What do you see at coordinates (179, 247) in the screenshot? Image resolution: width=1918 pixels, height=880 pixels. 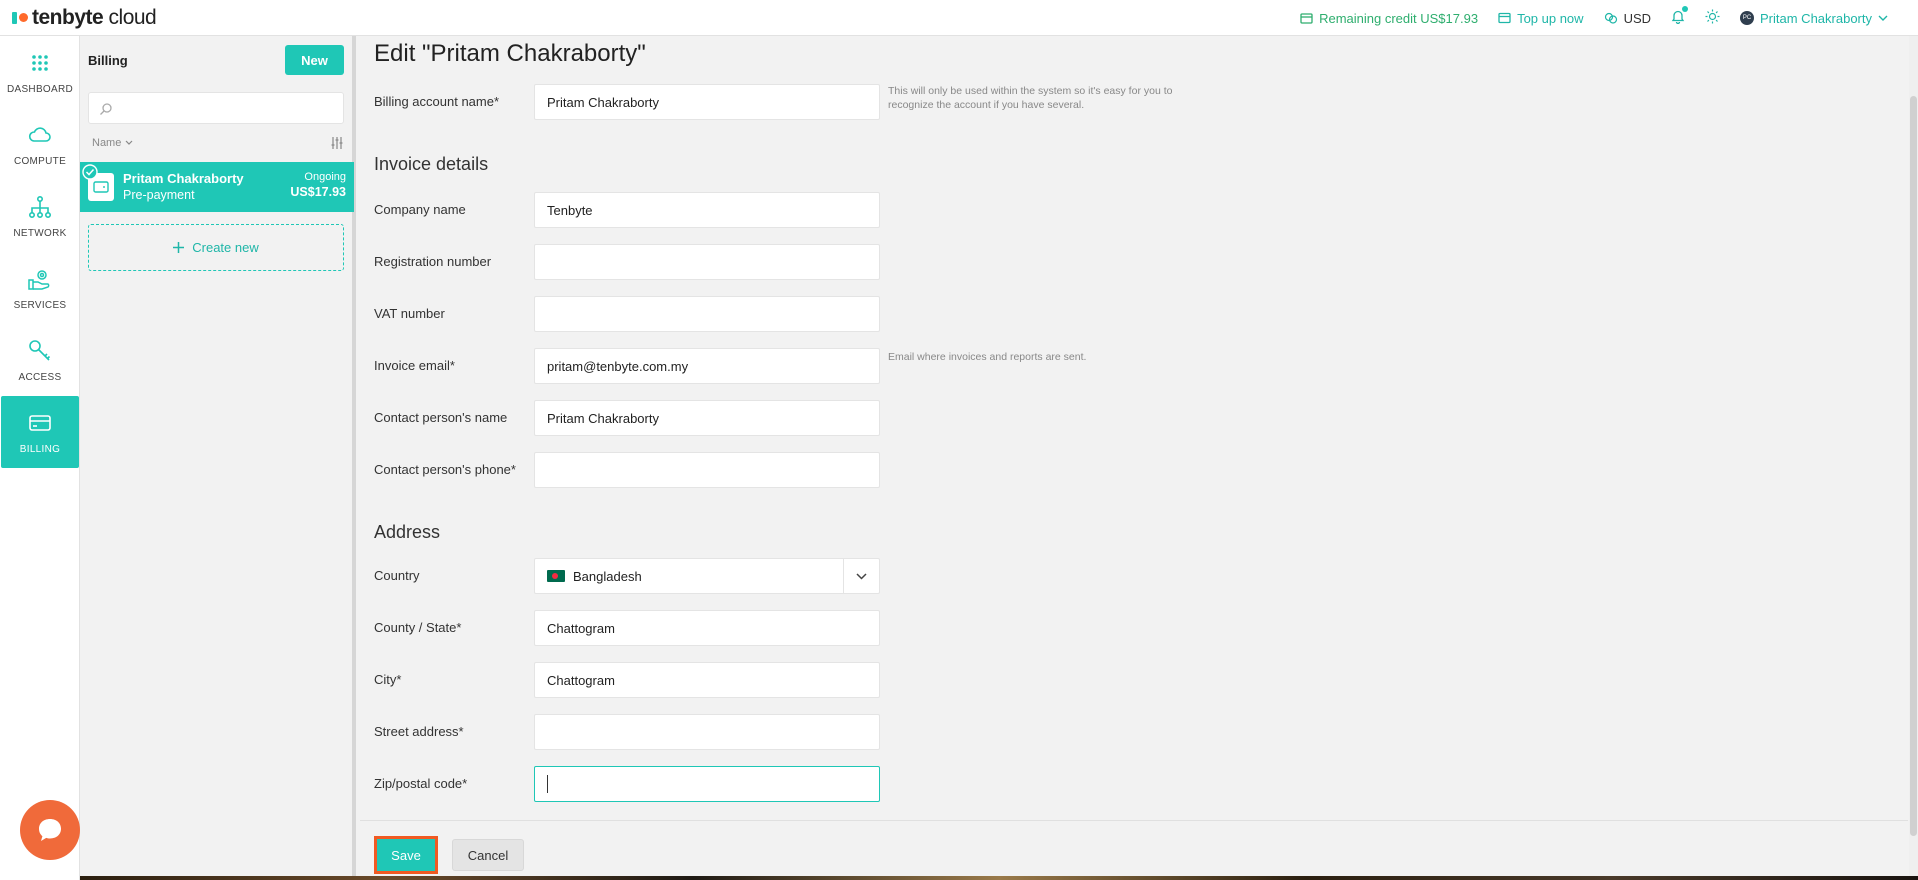 I see `plus-icon` at bounding box center [179, 247].